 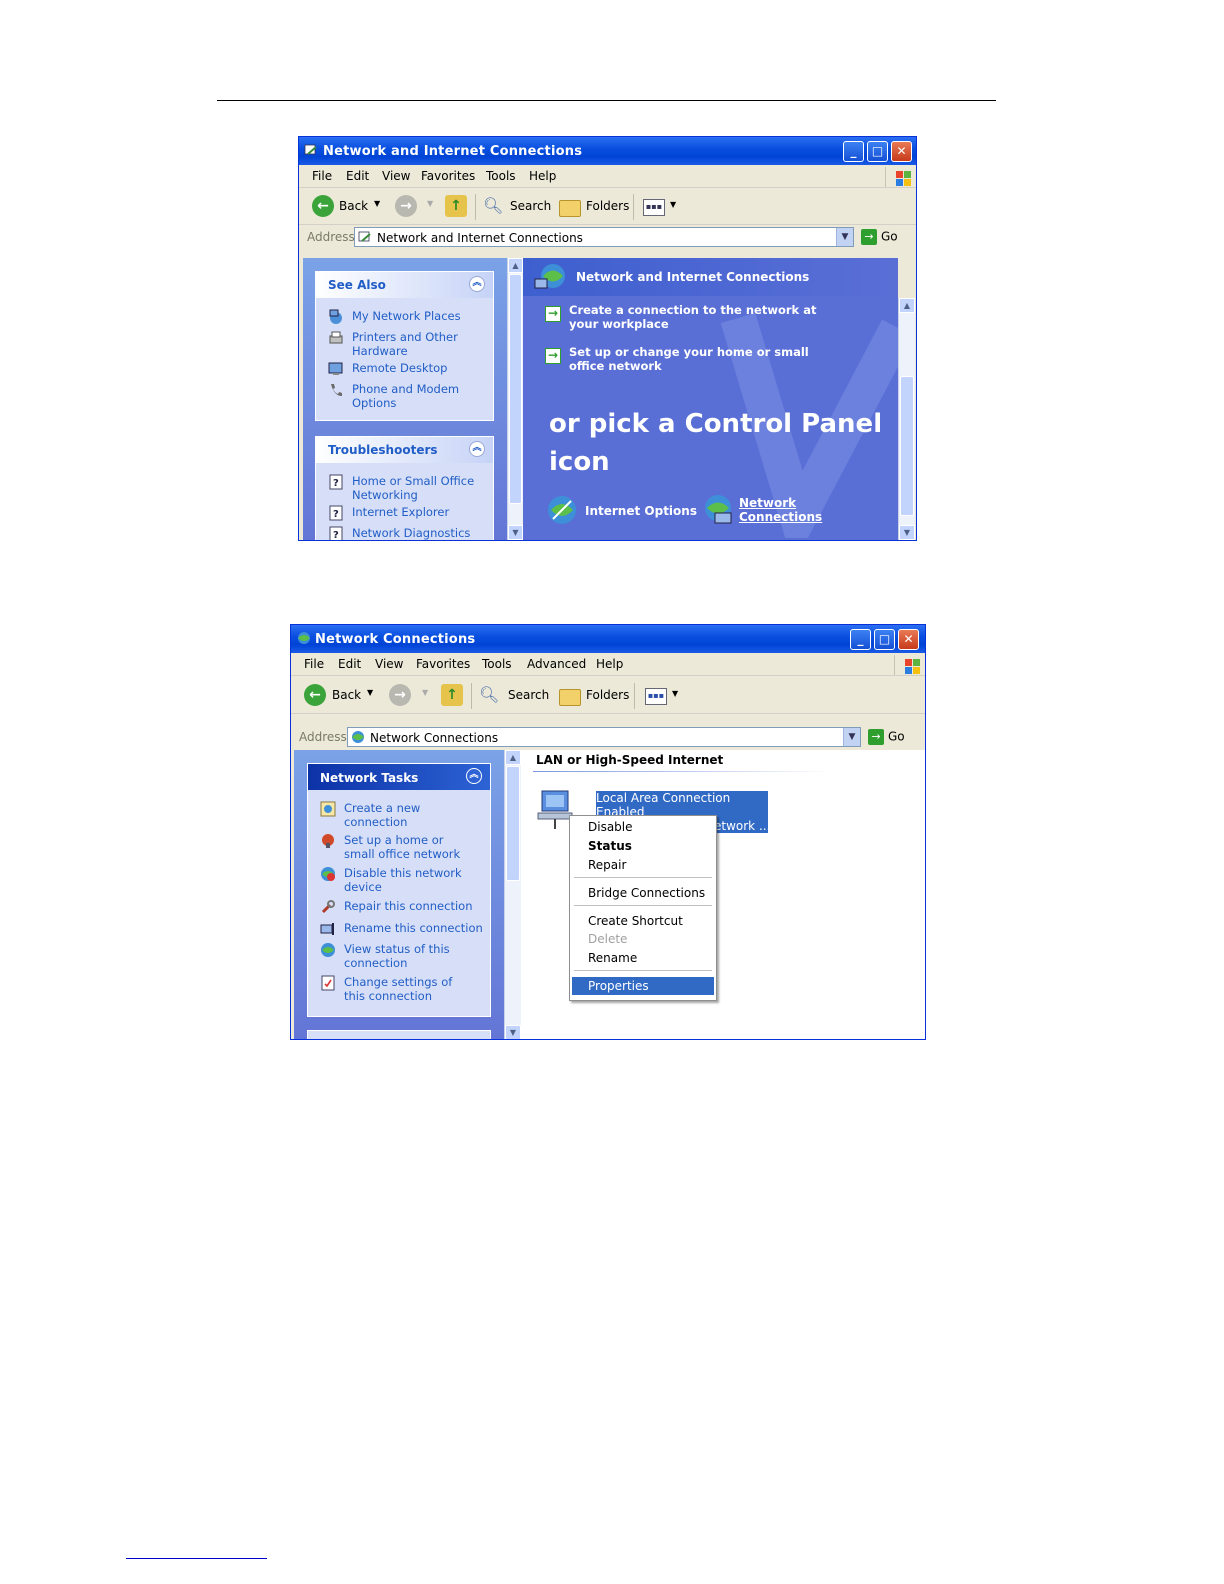 I want to click on network-small-icon, so click(x=358, y=737).